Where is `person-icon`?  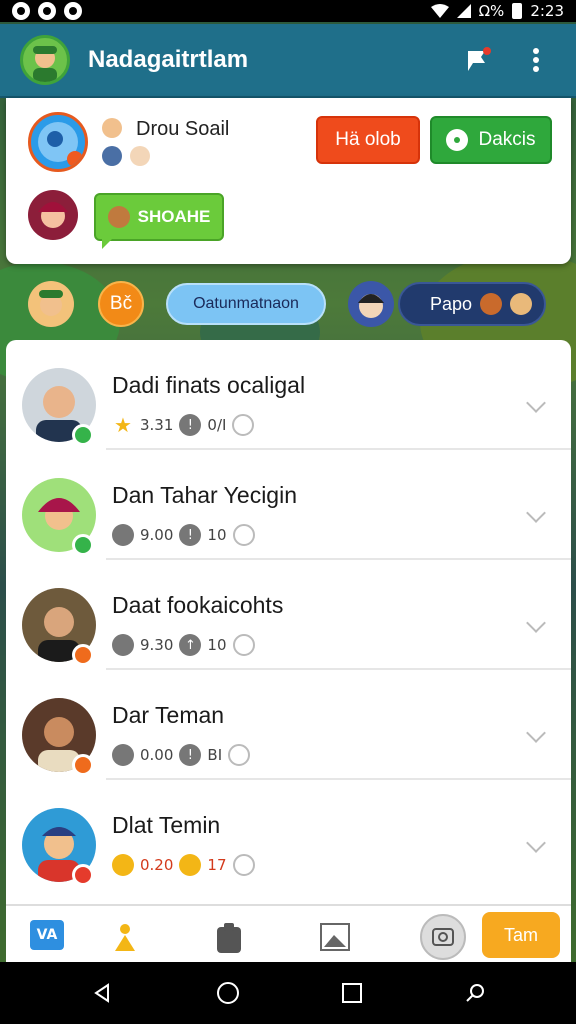 person-icon is located at coordinates (125, 937).